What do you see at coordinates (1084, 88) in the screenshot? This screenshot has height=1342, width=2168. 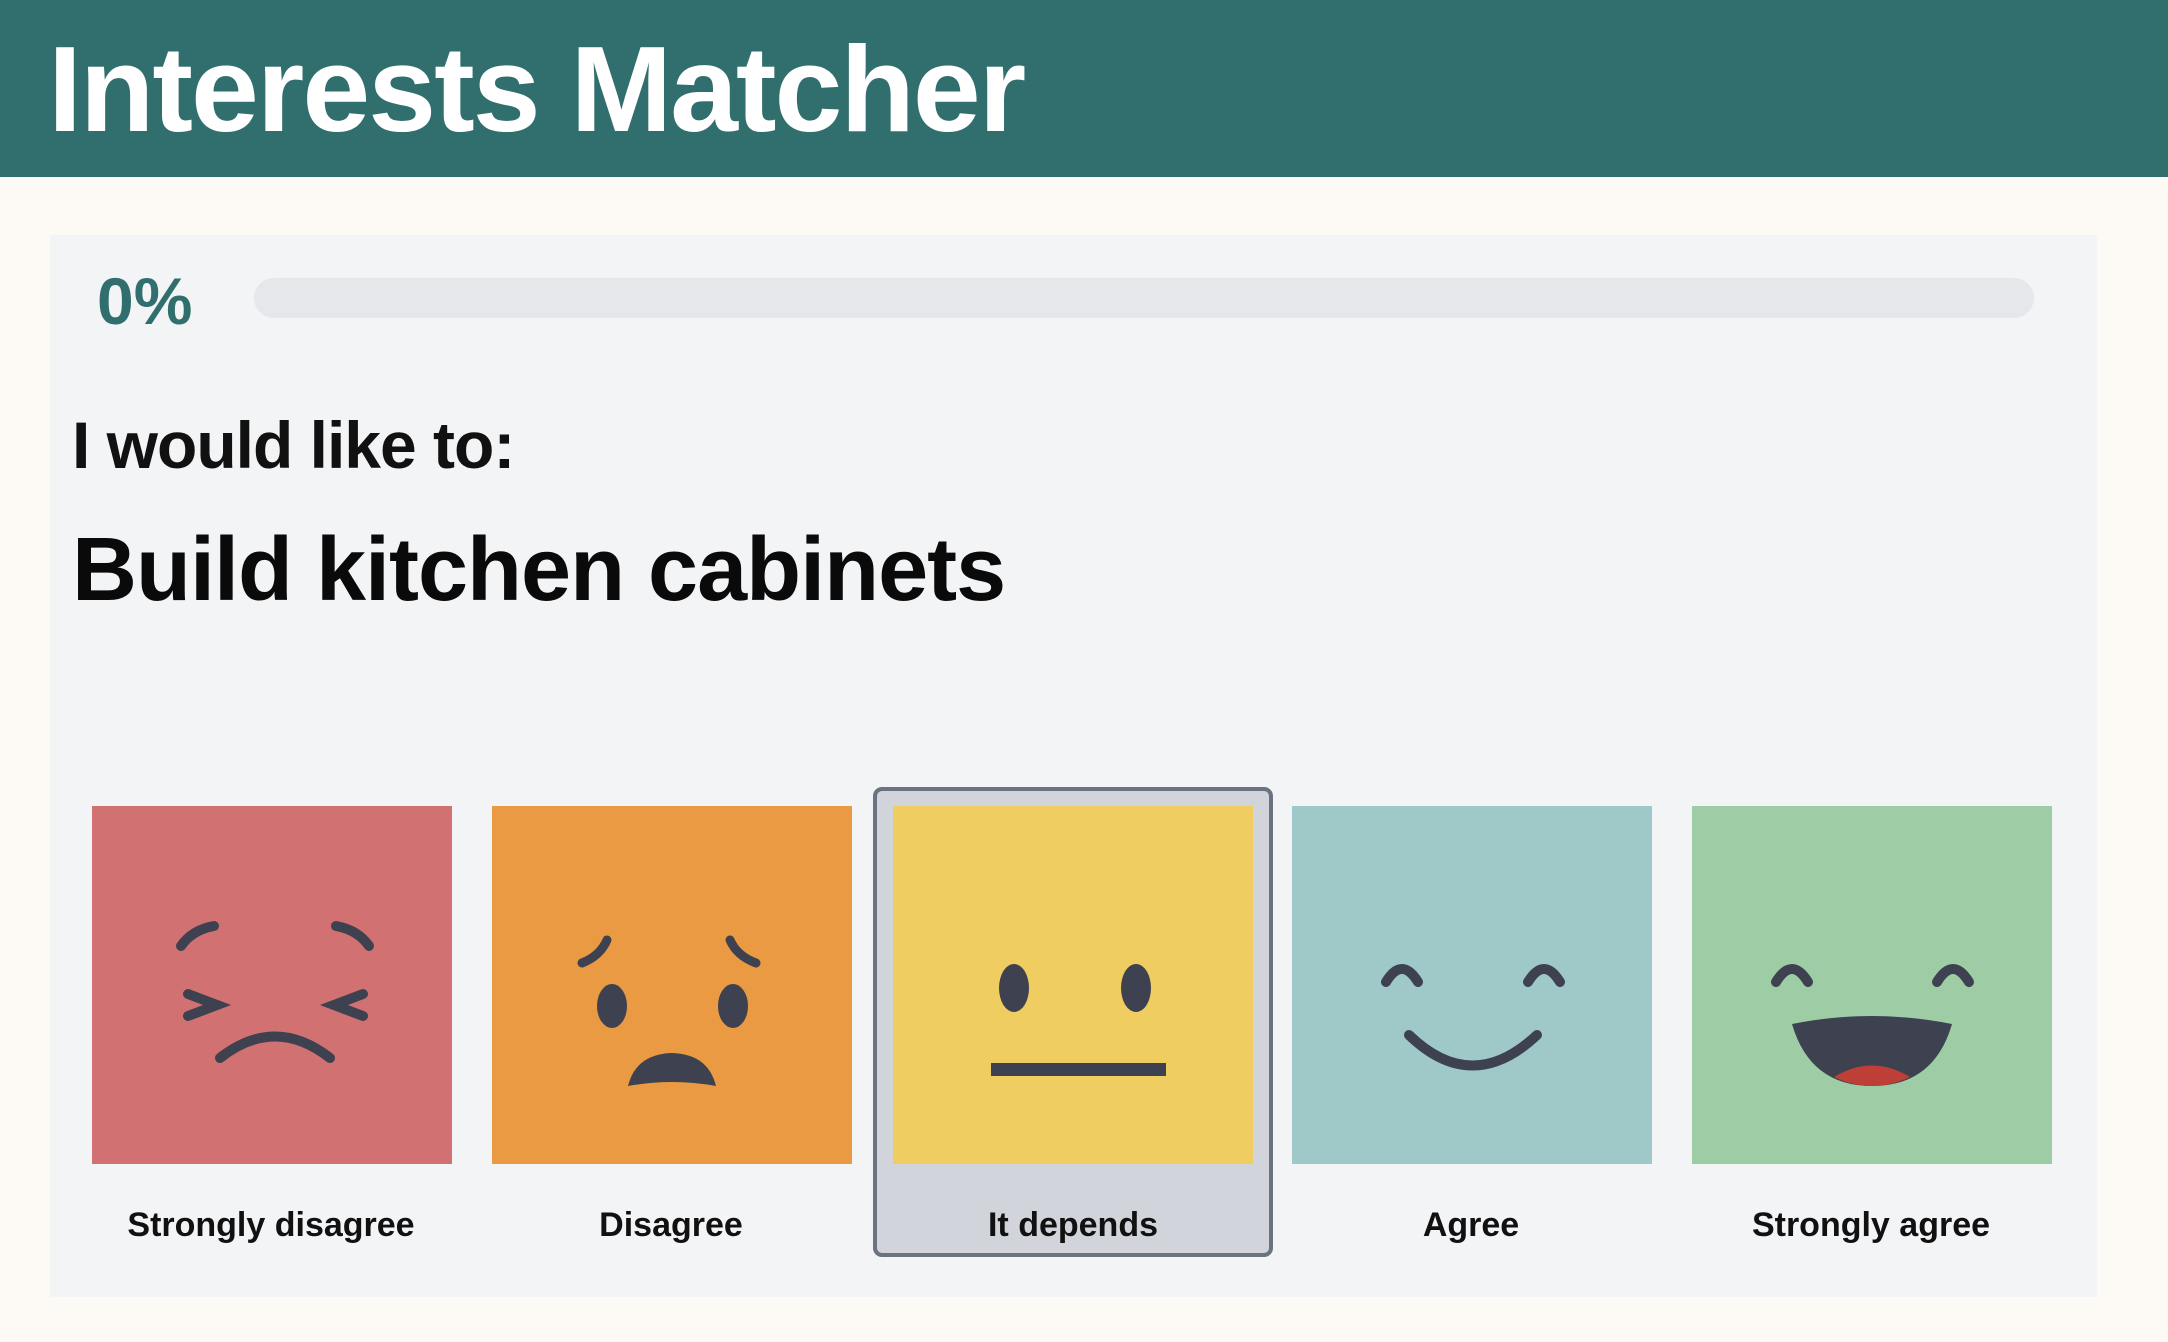 I see `app-header: Interests Matcher` at bounding box center [1084, 88].